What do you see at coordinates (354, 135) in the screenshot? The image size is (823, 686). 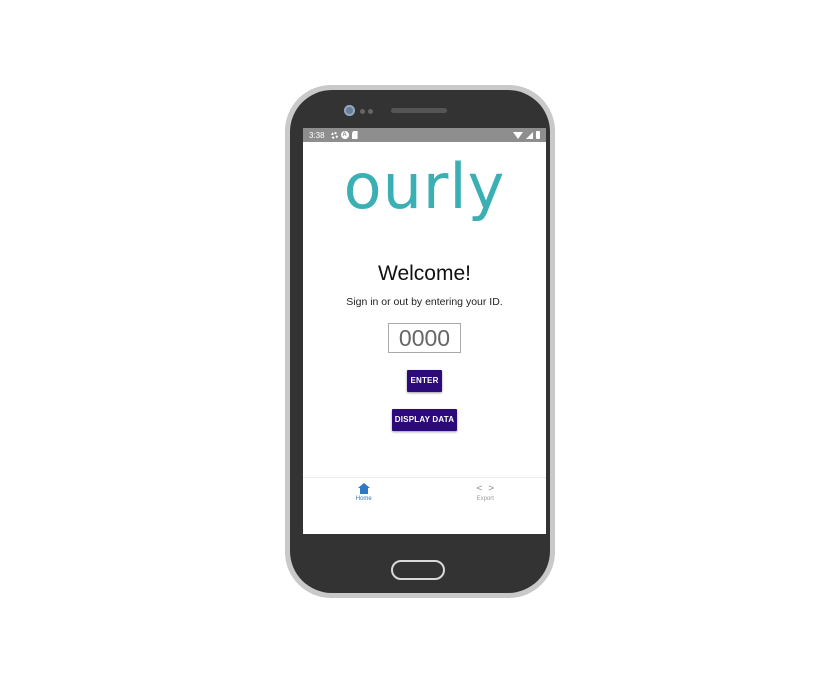 I see `sd-card-icon` at bounding box center [354, 135].